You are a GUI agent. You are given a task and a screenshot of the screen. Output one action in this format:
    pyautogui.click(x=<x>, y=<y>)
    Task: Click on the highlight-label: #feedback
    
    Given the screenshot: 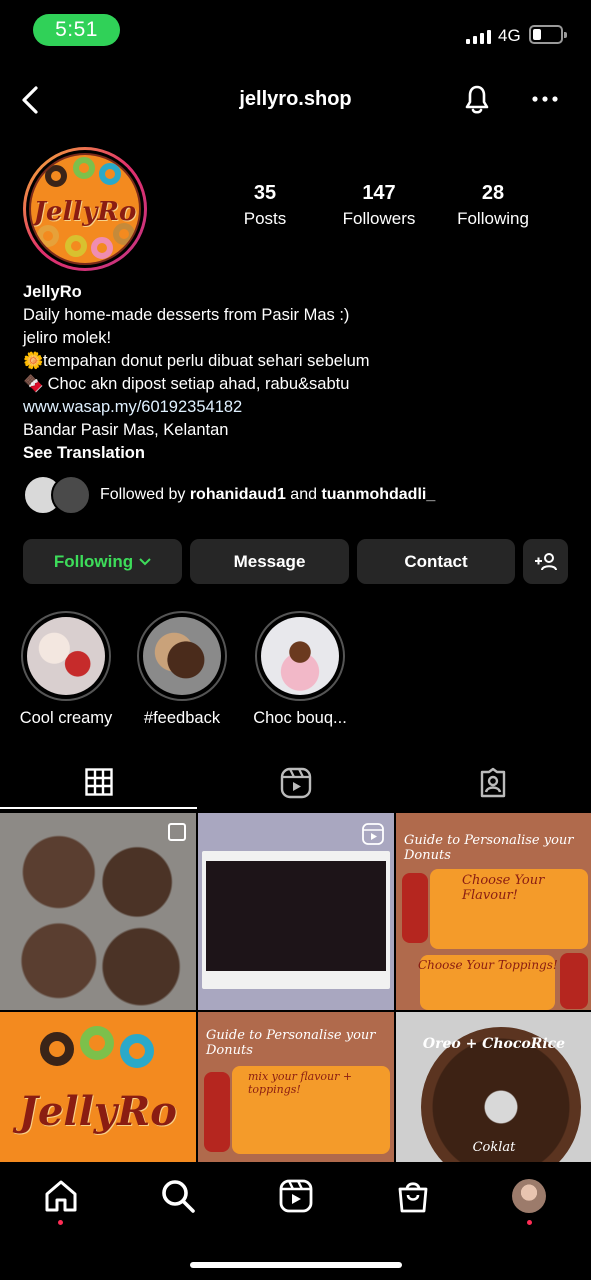 What is the action you would take?
    pyautogui.click(x=182, y=718)
    